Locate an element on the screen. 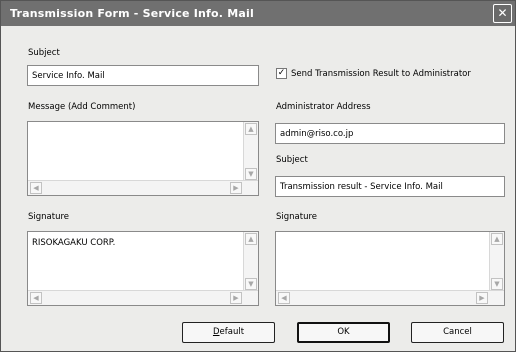 This screenshot has width=516, height=352. subject-field: Service Info. Mail is located at coordinates (143, 75).